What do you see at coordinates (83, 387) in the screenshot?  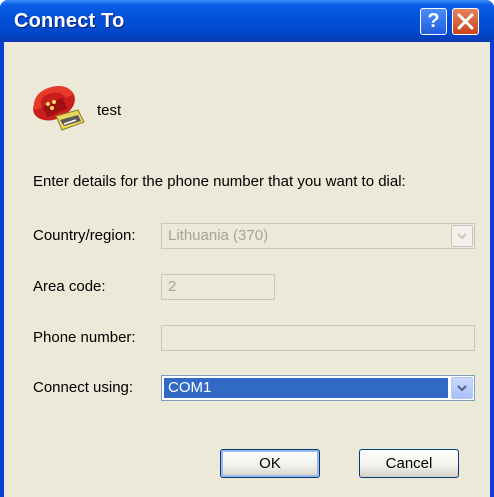 I see `connect-using-label: Connect using:` at bounding box center [83, 387].